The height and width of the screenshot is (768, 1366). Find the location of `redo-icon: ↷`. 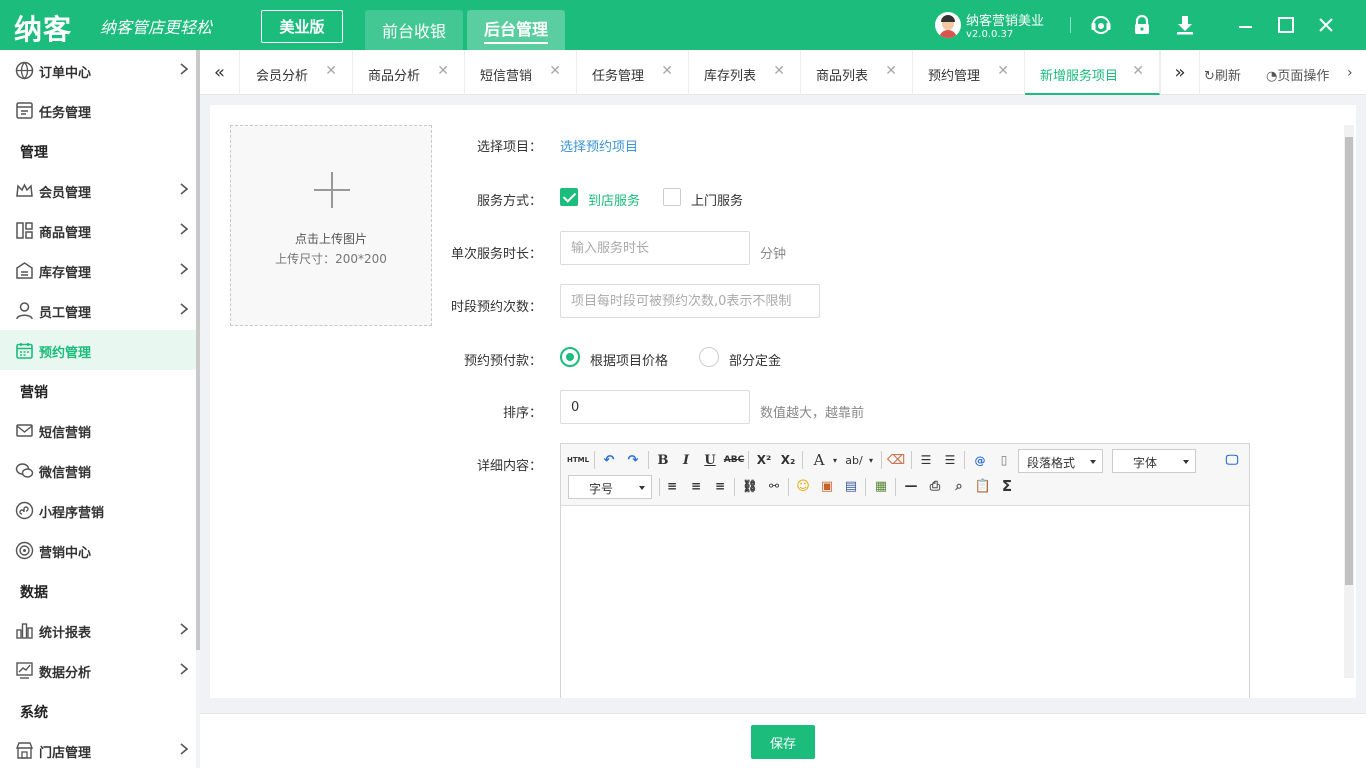

redo-icon: ↷ is located at coordinates (633, 460).